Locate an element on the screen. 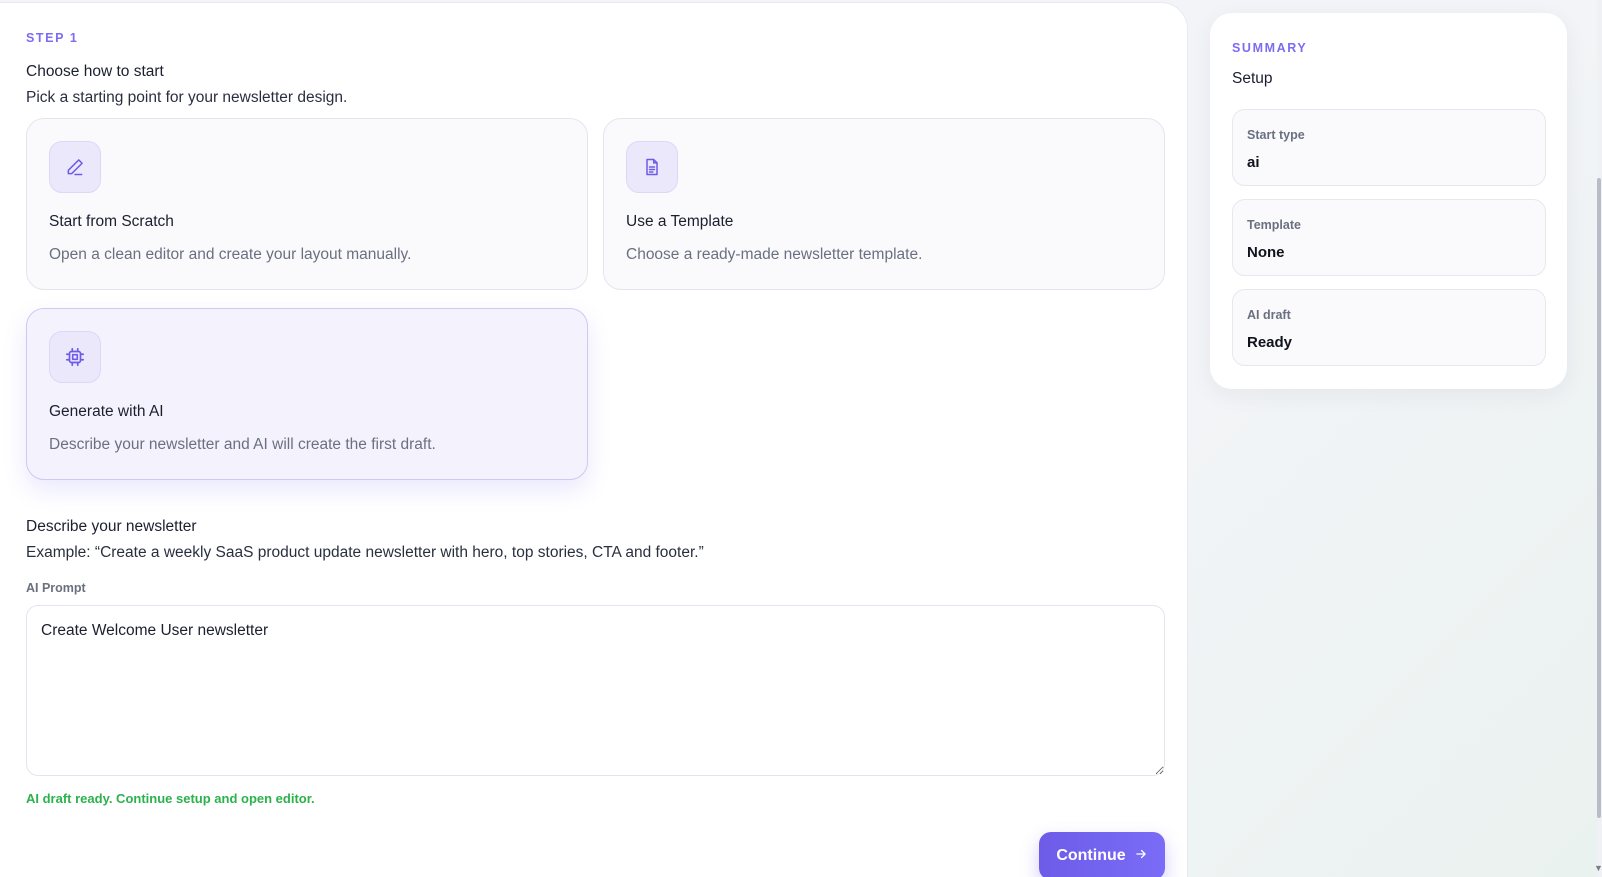 This screenshot has height=877, width=1602. summary-item-value: ai is located at coordinates (1253, 162).